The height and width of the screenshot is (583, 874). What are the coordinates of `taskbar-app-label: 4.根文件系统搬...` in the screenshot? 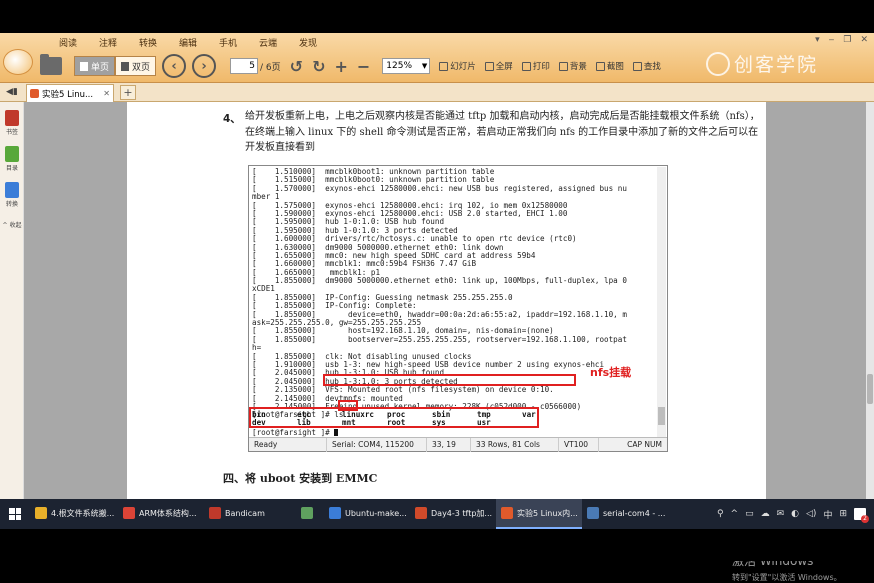 It's located at (83, 513).